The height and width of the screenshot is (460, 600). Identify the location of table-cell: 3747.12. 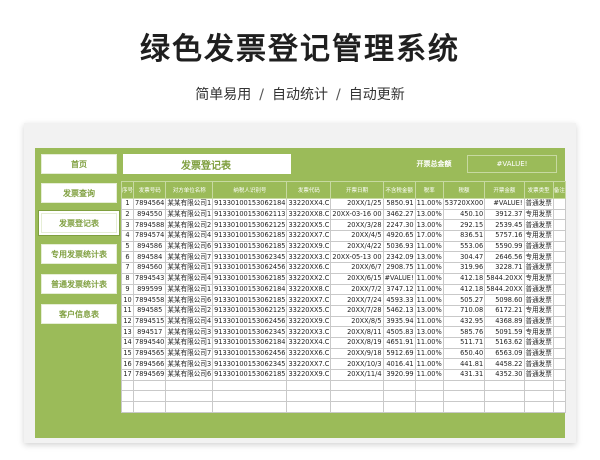
(399, 289).